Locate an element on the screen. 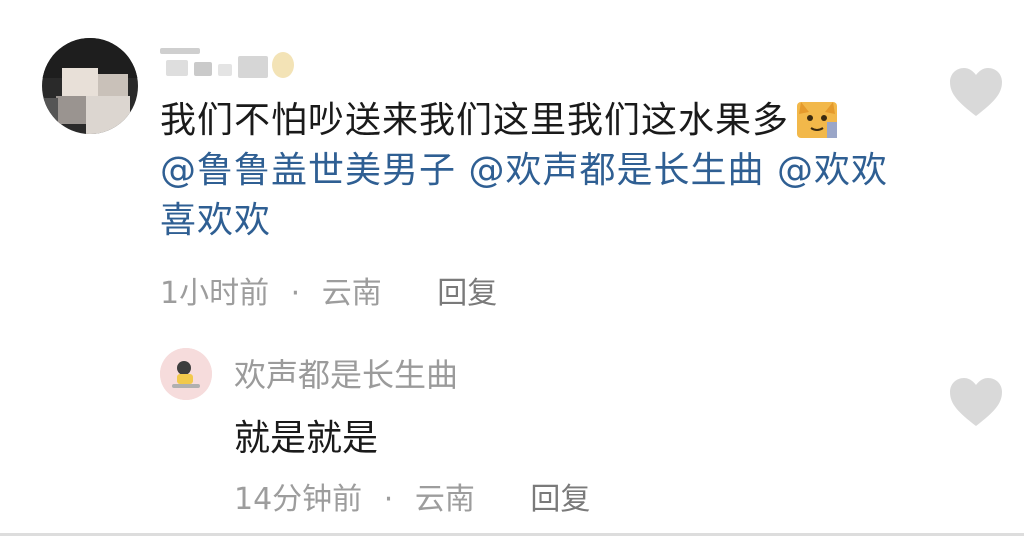 This screenshot has height=536, width=1024. comment-text: 我们不怕吵送来我们这里我们这水果多 is located at coordinates (475, 120).